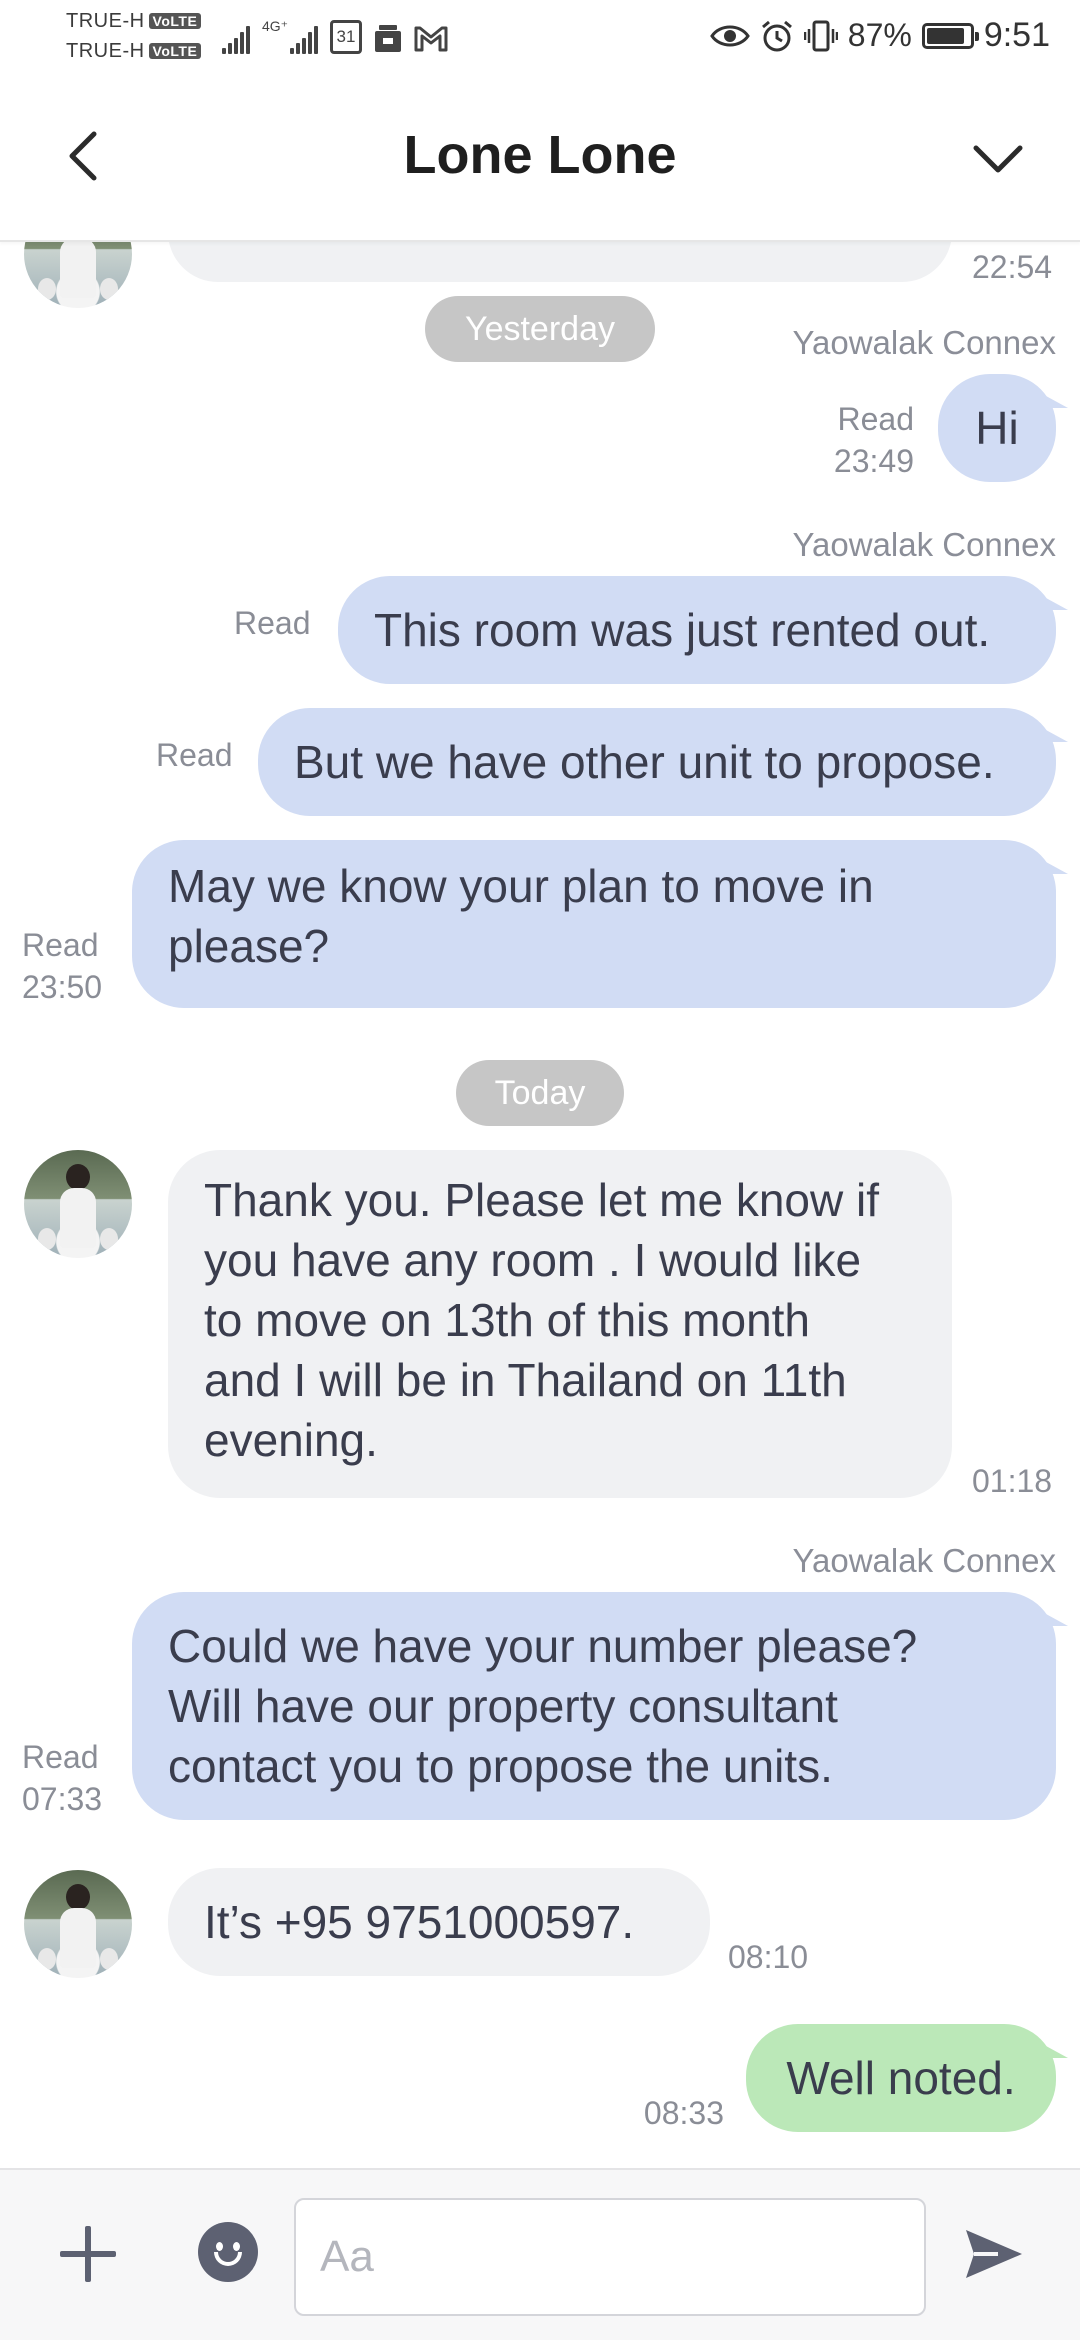 Image resolution: width=1080 pixels, height=2340 pixels. What do you see at coordinates (729, 35) in the screenshot?
I see `eye-icon` at bounding box center [729, 35].